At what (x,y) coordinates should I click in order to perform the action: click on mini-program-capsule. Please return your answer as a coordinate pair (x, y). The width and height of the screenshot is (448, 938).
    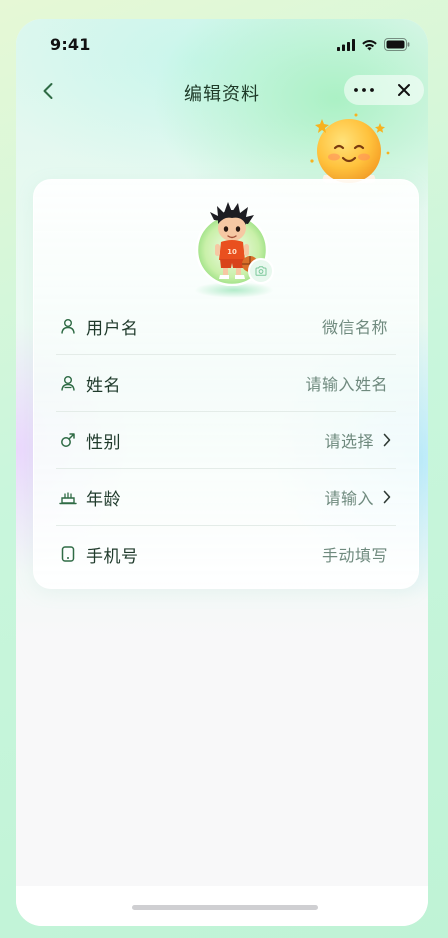
    Looking at the image, I should click on (384, 90).